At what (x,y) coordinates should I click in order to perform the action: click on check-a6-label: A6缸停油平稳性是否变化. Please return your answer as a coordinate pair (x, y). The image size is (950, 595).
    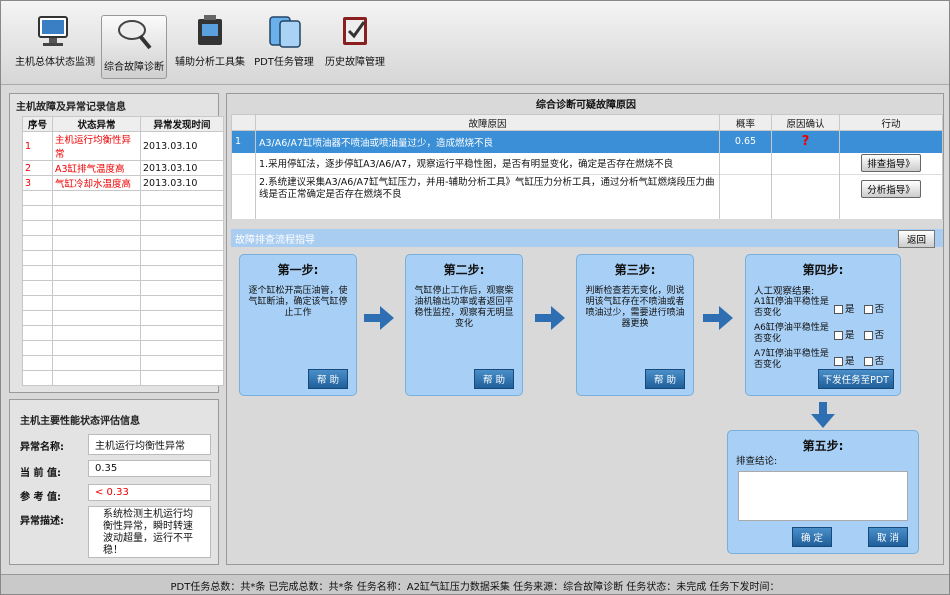
    Looking at the image, I should click on (791, 333).